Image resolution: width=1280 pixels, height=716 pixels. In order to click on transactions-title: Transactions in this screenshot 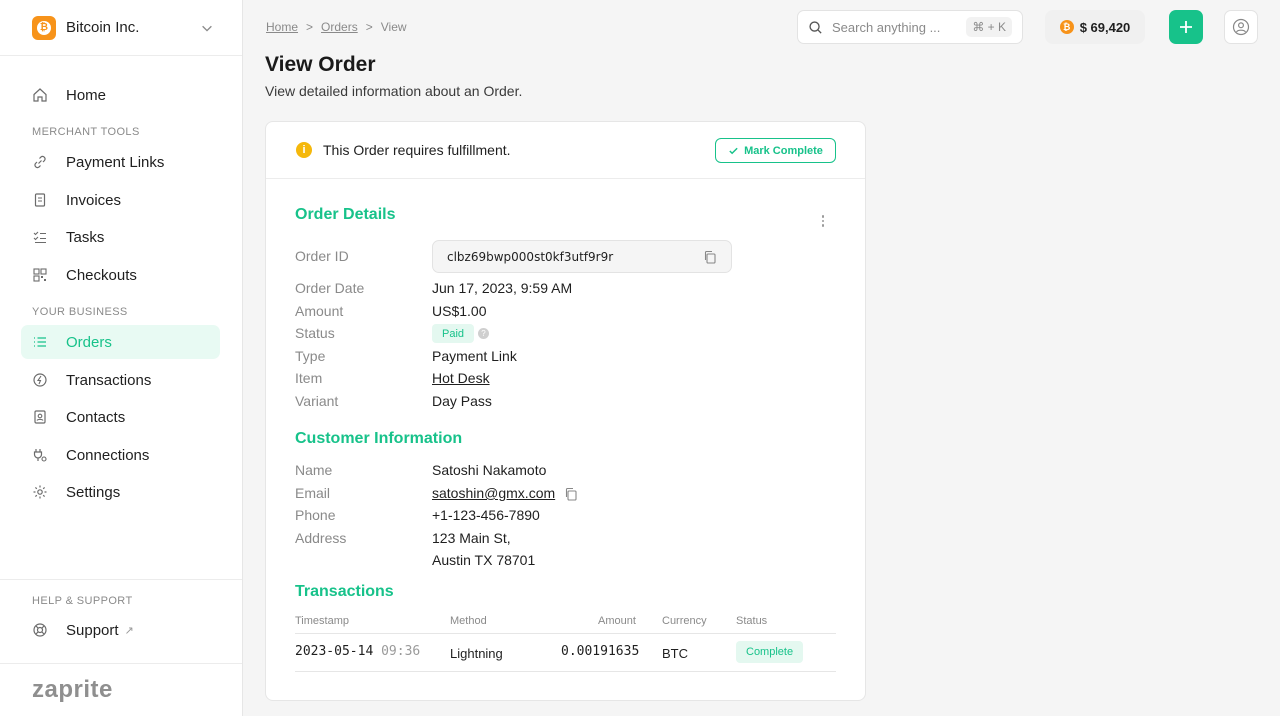, I will do `click(344, 591)`.